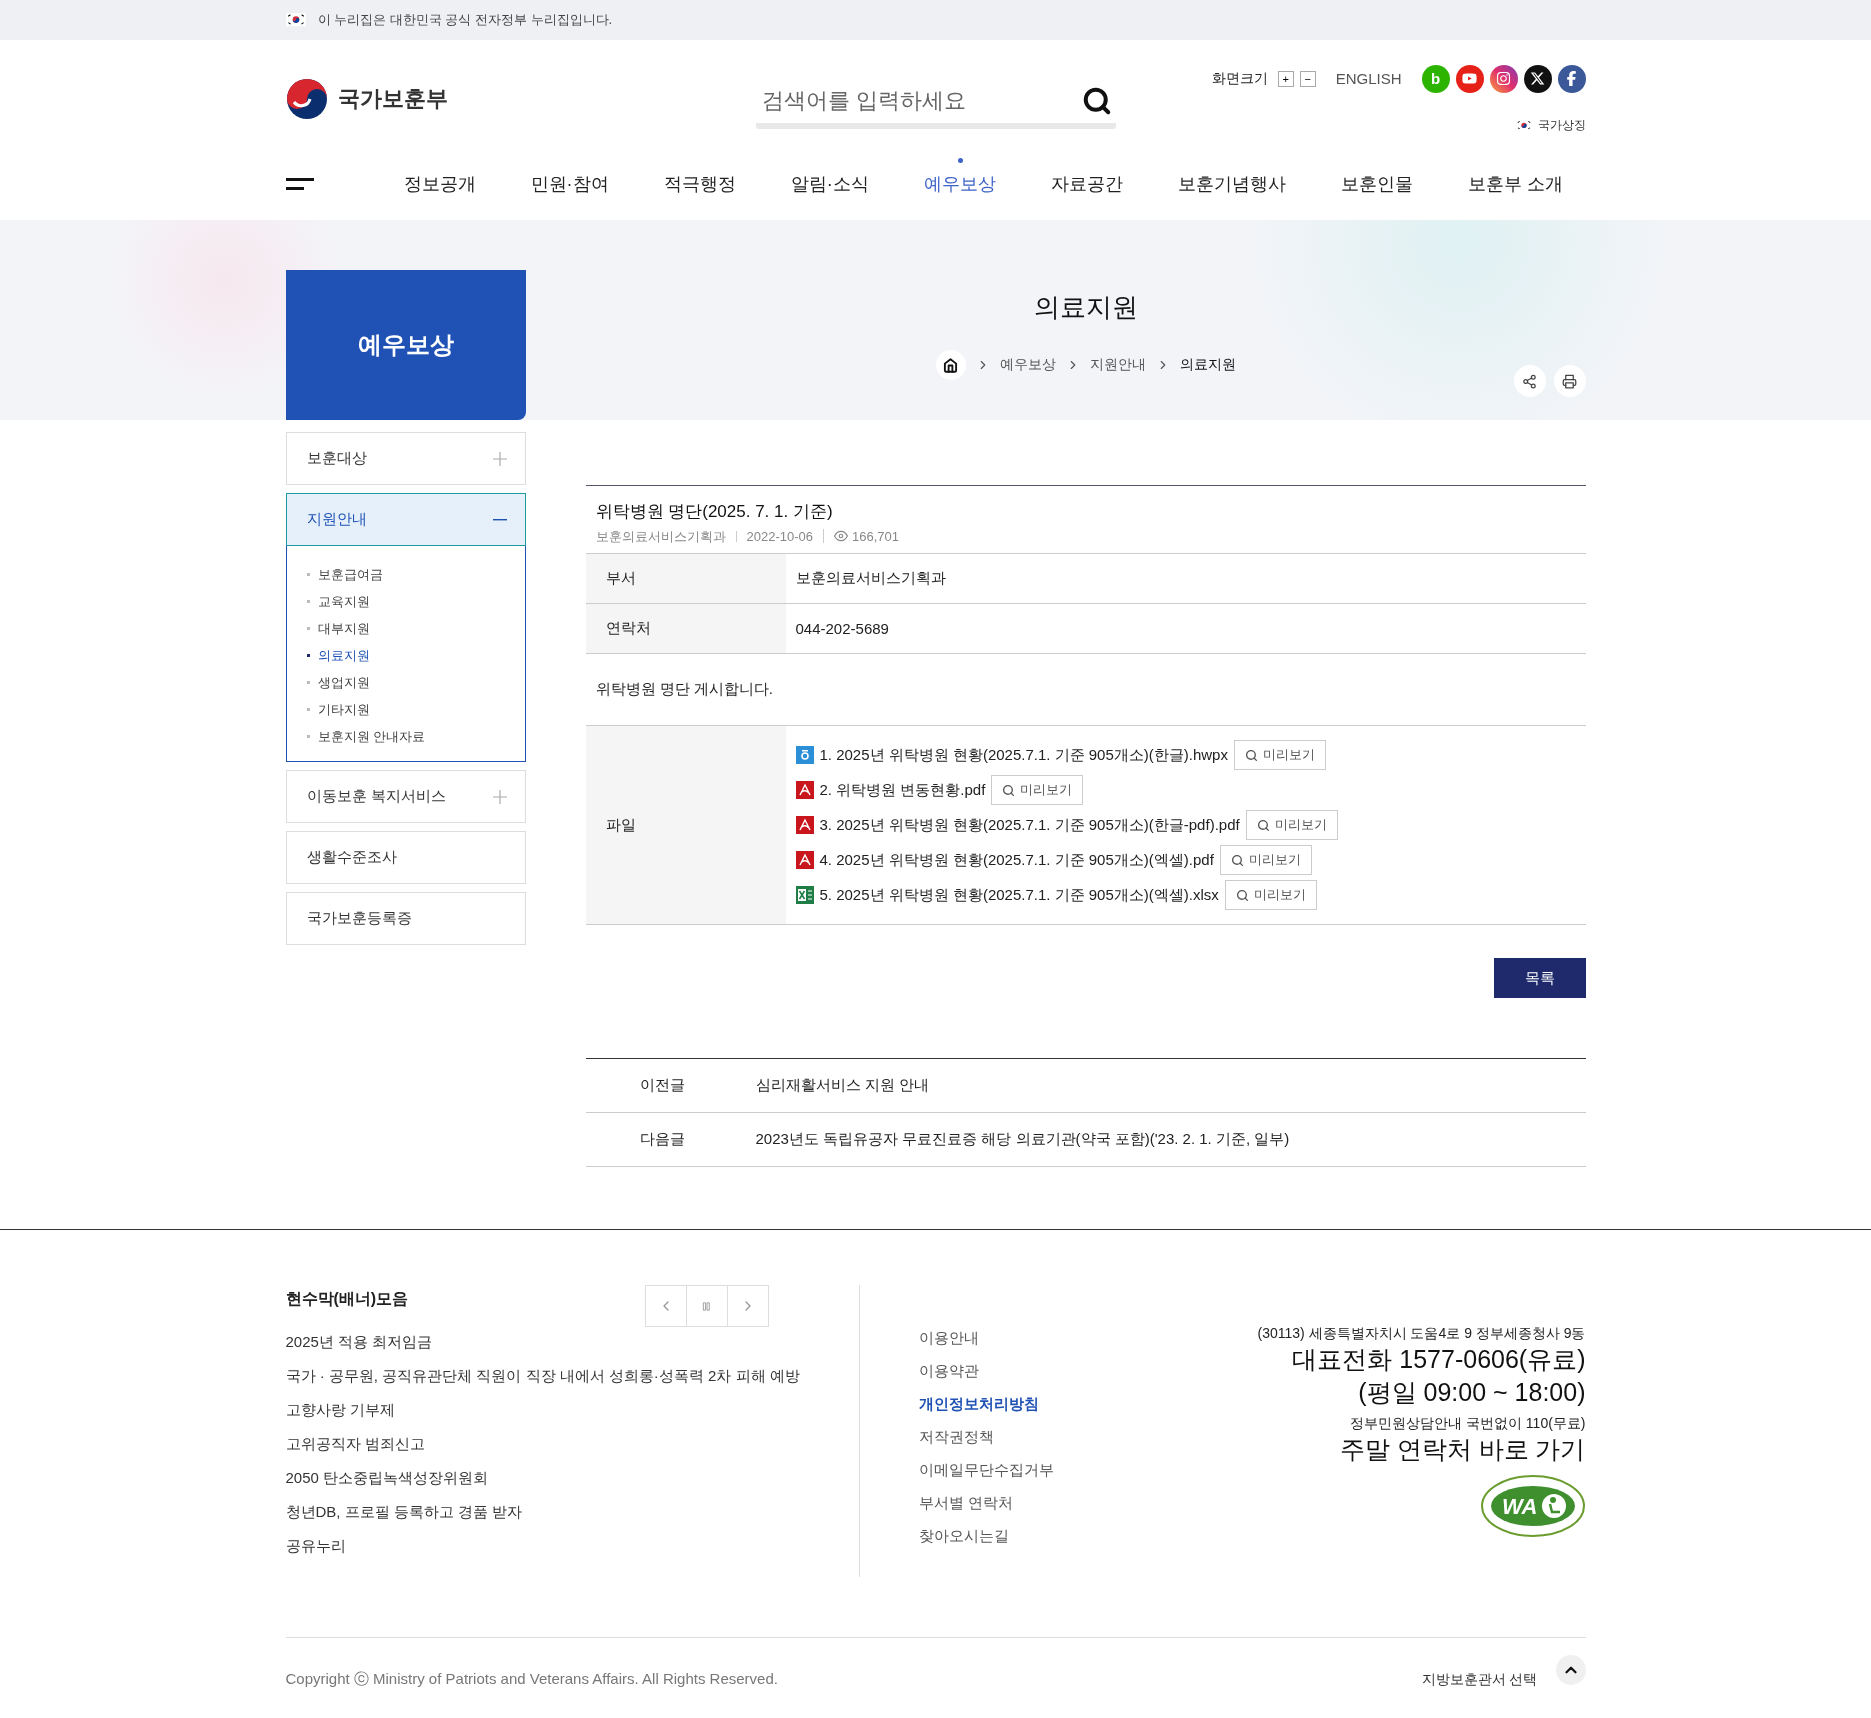  What do you see at coordinates (1561, 125) in the screenshot?
I see `national-symbol-link: 국가상징` at bounding box center [1561, 125].